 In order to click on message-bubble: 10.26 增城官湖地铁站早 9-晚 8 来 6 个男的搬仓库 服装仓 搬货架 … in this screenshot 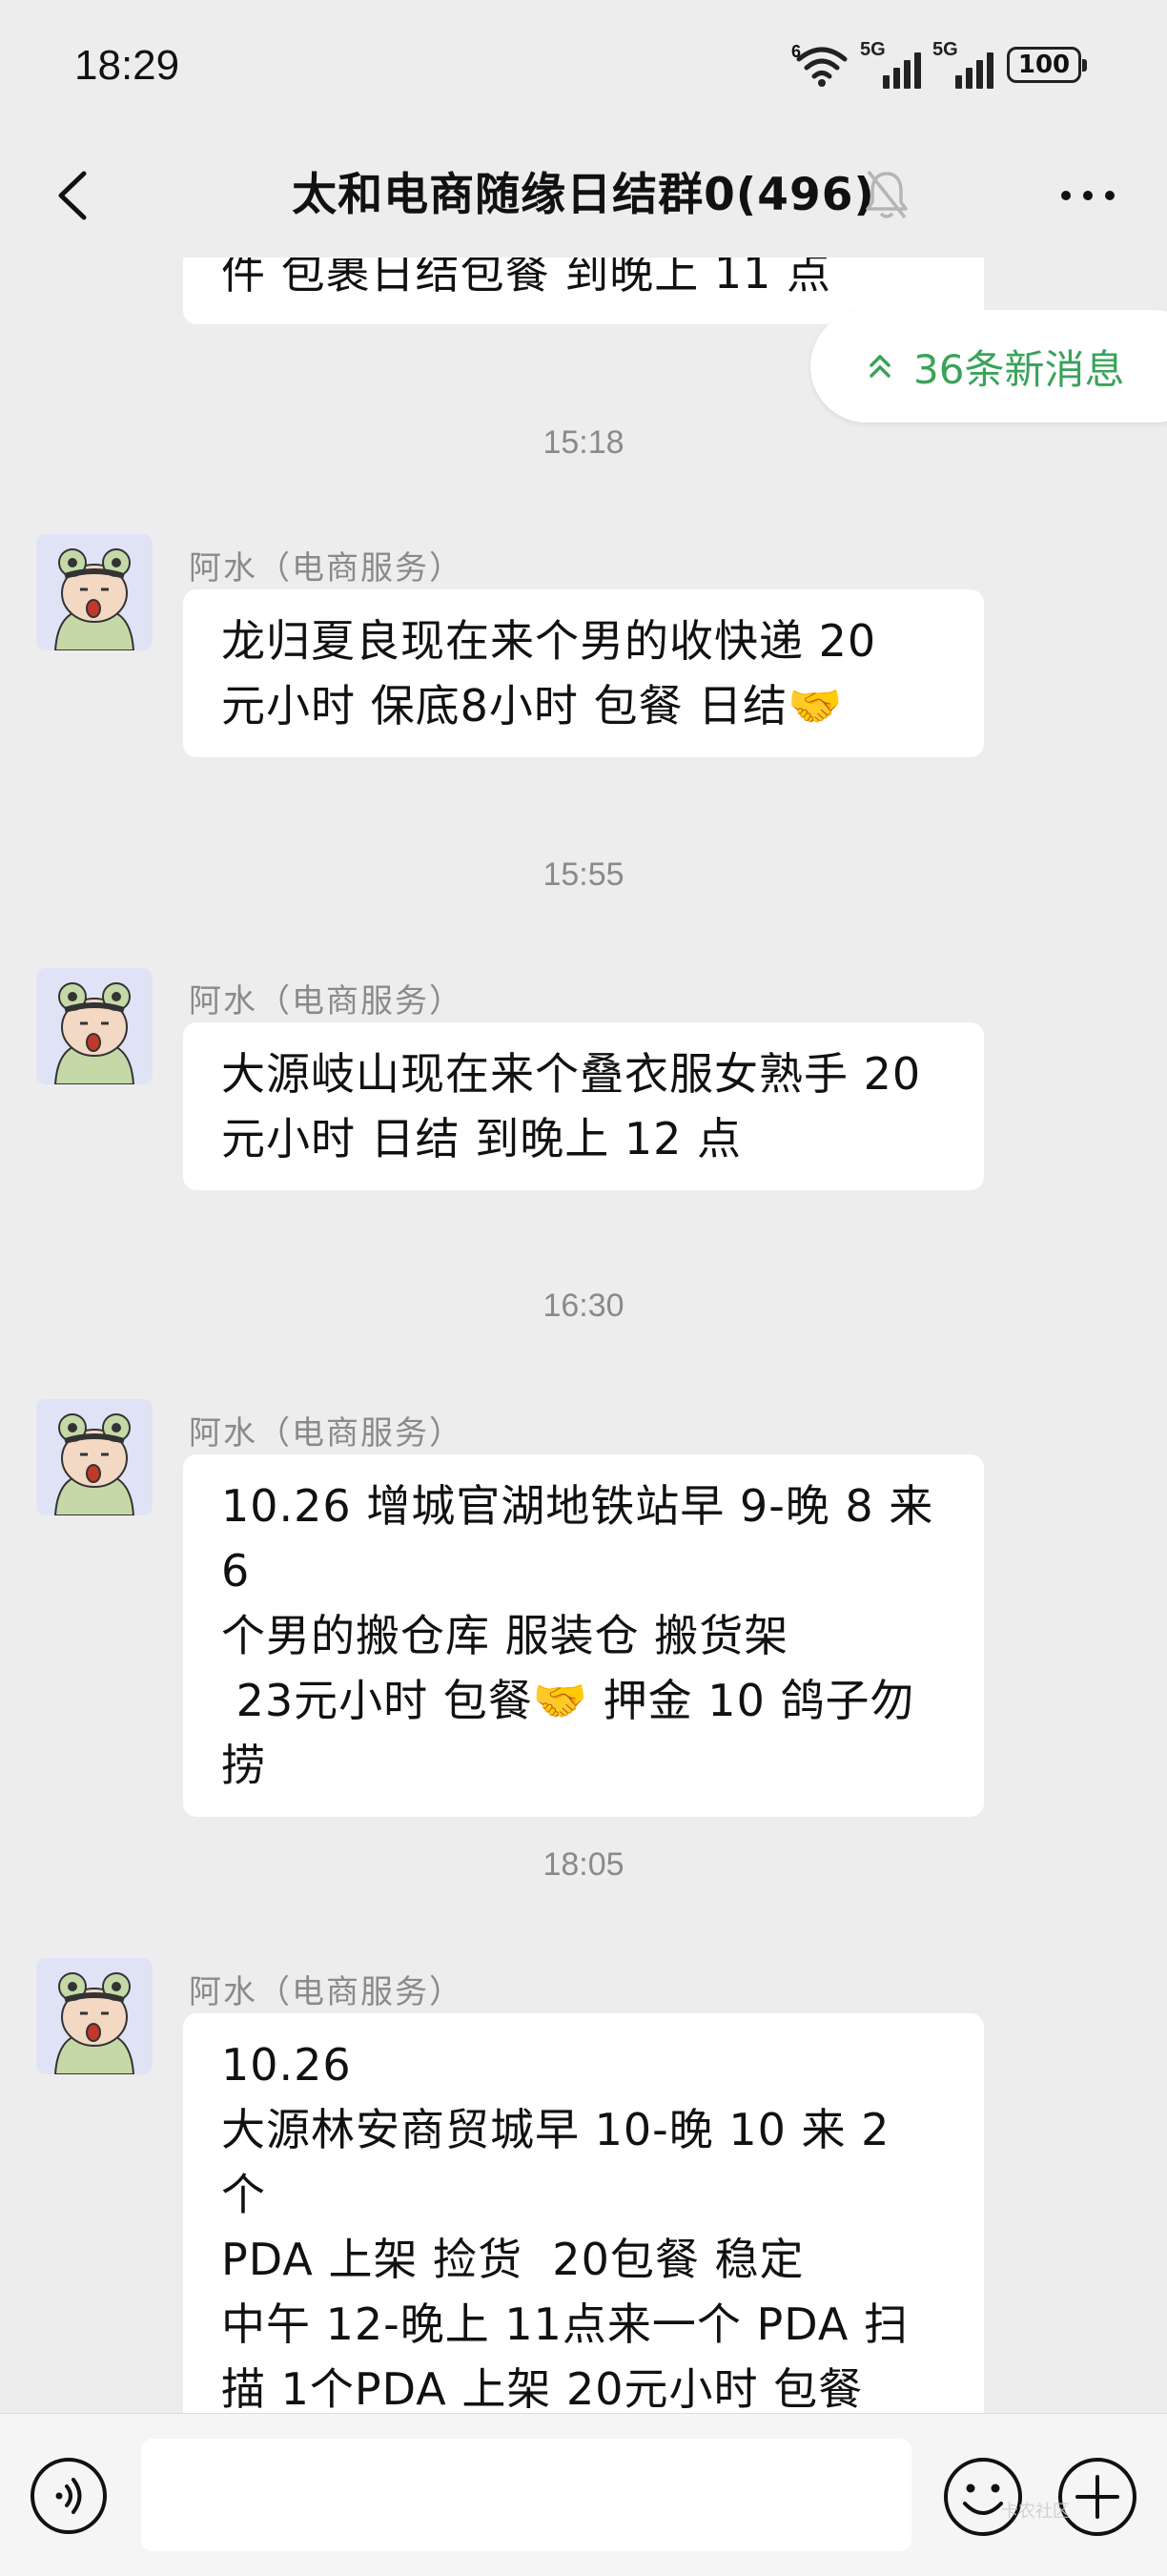, I will do `click(583, 1635)`.